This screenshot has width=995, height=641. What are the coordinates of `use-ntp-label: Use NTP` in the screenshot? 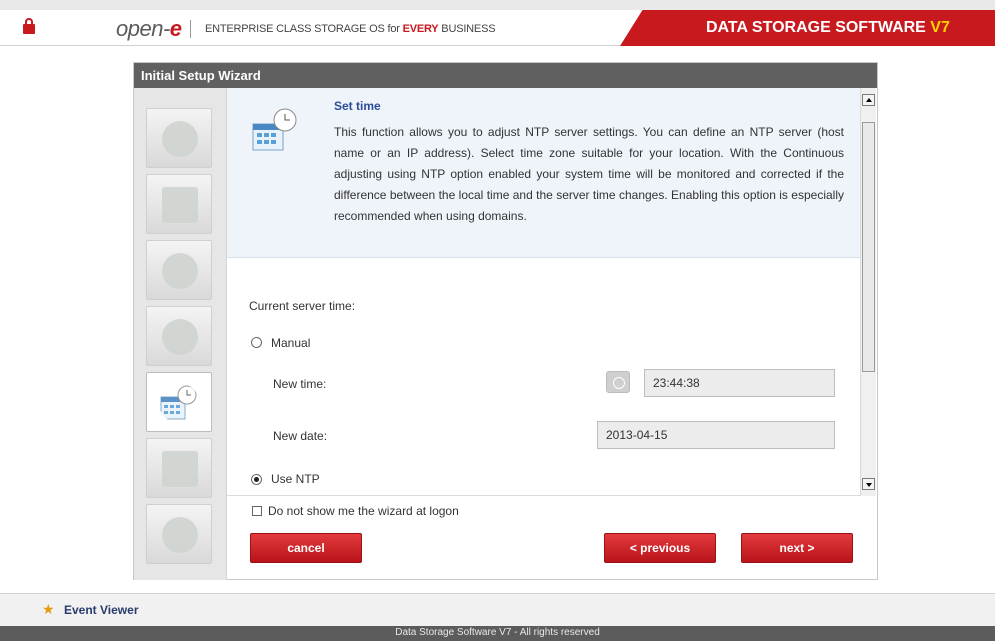 It's located at (295, 479).